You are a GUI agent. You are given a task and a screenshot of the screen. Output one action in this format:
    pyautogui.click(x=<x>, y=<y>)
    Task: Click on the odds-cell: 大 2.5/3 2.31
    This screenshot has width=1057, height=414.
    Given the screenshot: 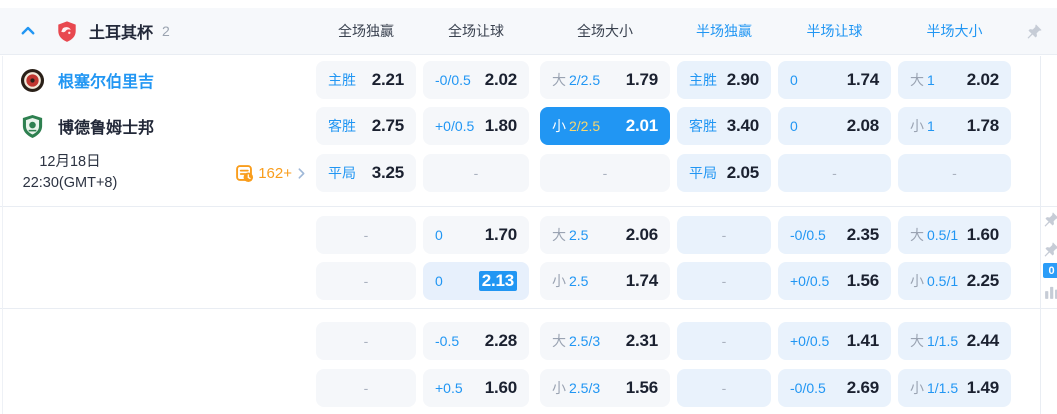 What is the action you would take?
    pyautogui.click(x=605, y=341)
    